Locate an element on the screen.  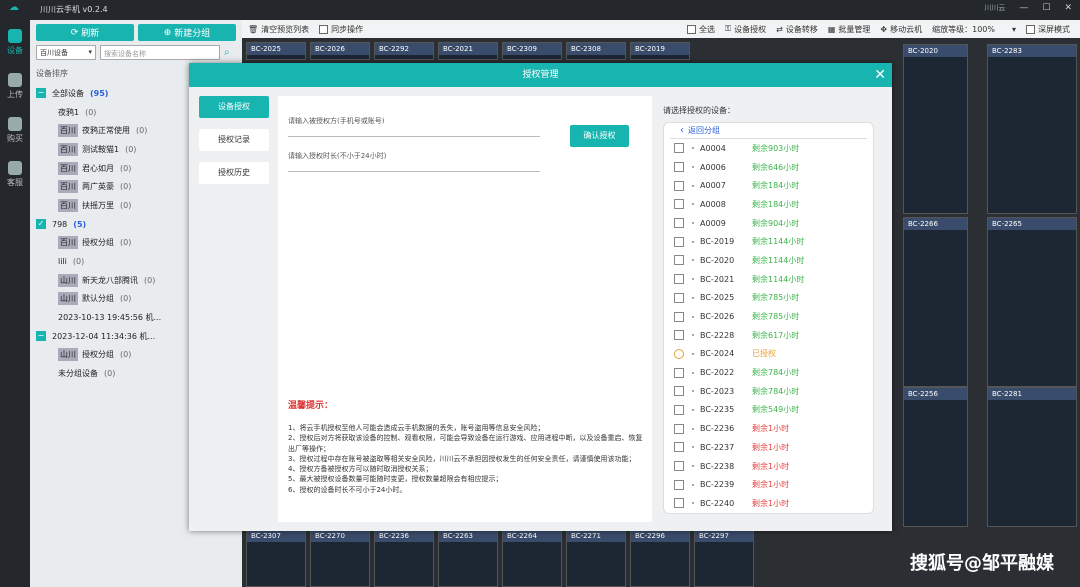
phone-preview: BC-2271 is located at coordinates (596, 558).